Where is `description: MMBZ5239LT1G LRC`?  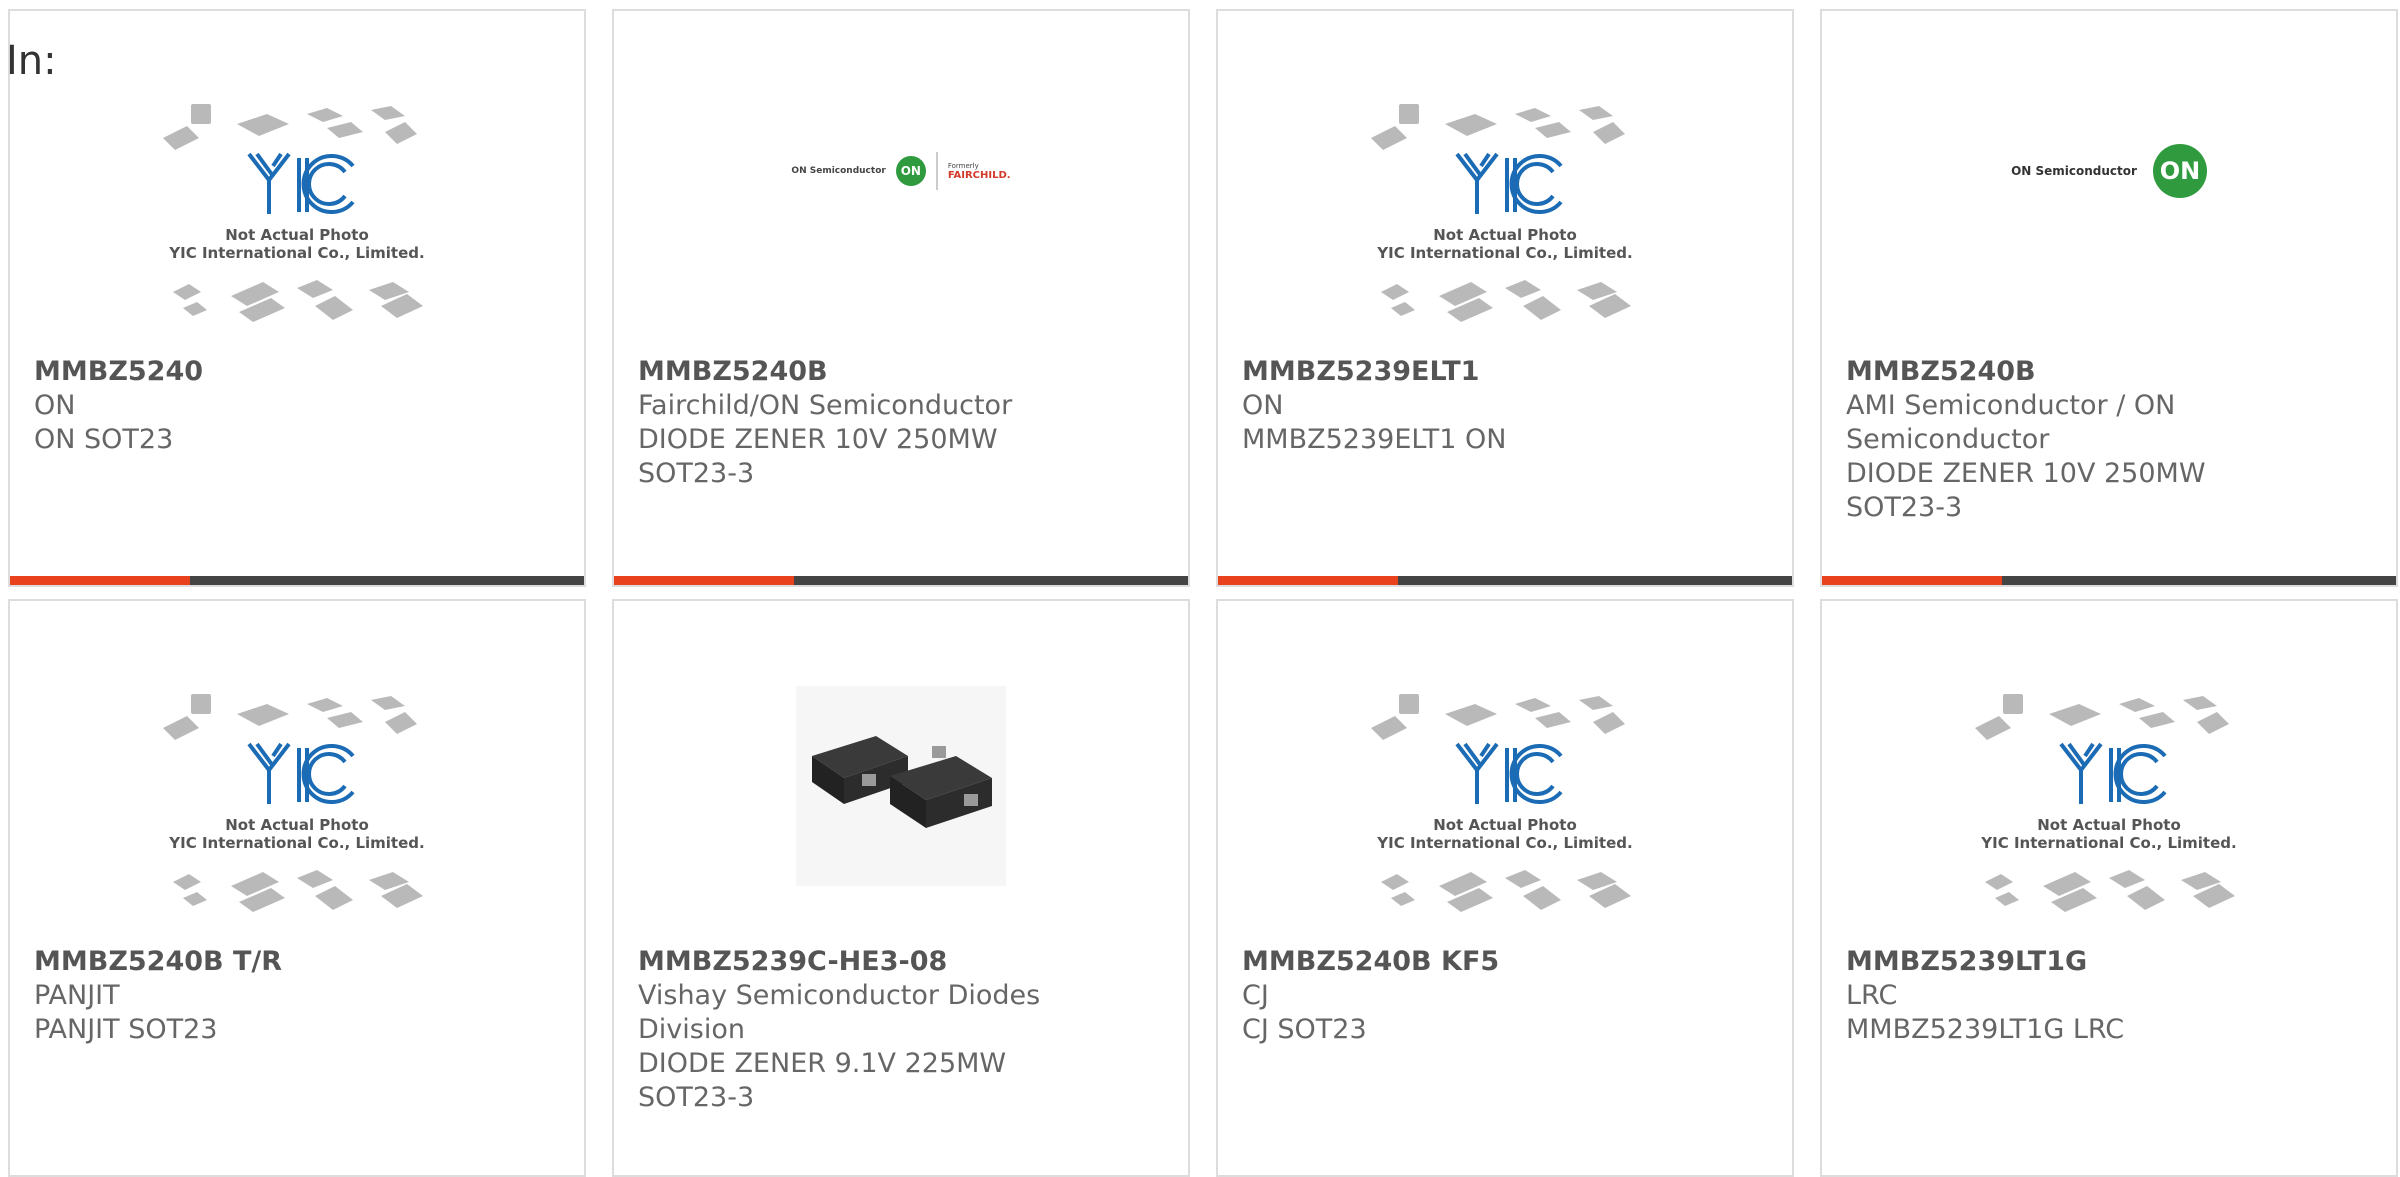 description: MMBZ5239LT1G LRC is located at coordinates (1985, 1029).